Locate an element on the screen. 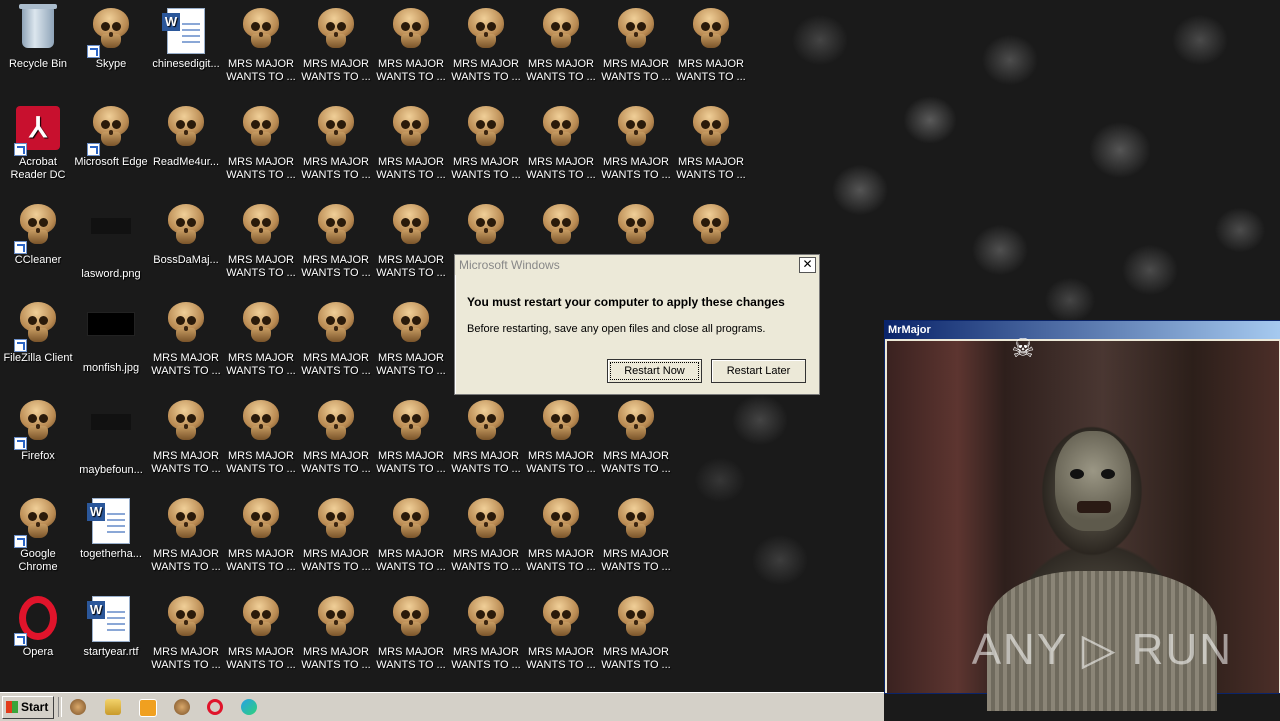 The width and height of the screenshot is (1280, 721). icon-label: CCleaner is located at coordinates (38, 260).